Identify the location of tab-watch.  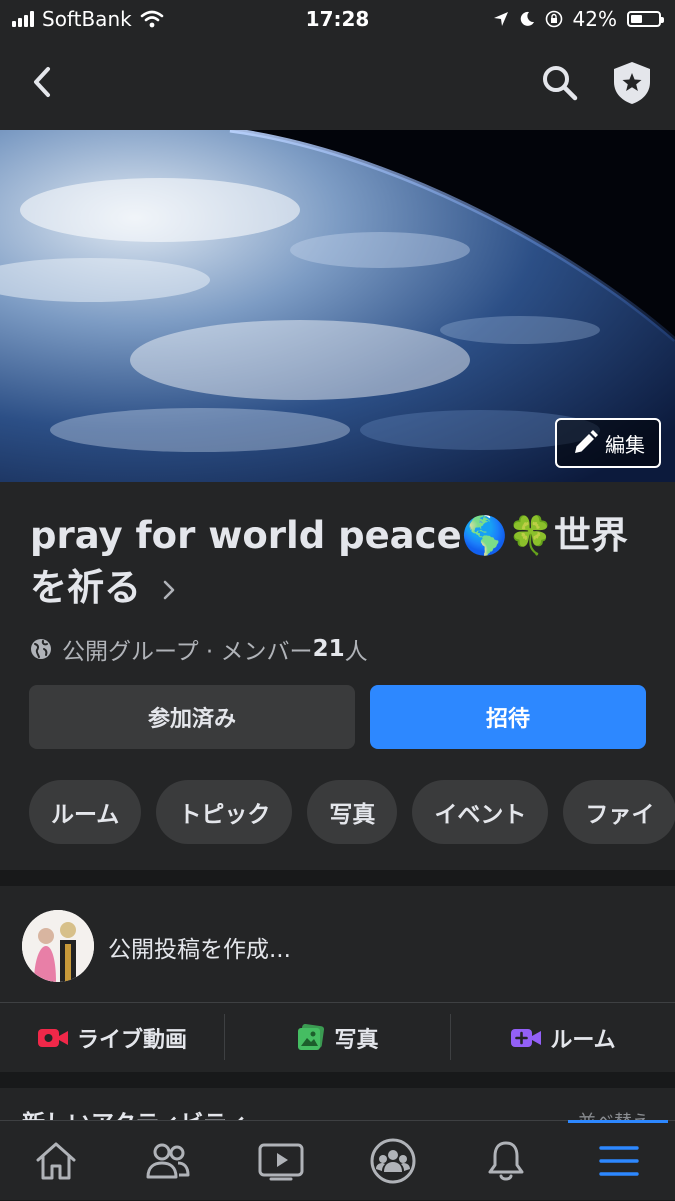
(281, 1161).